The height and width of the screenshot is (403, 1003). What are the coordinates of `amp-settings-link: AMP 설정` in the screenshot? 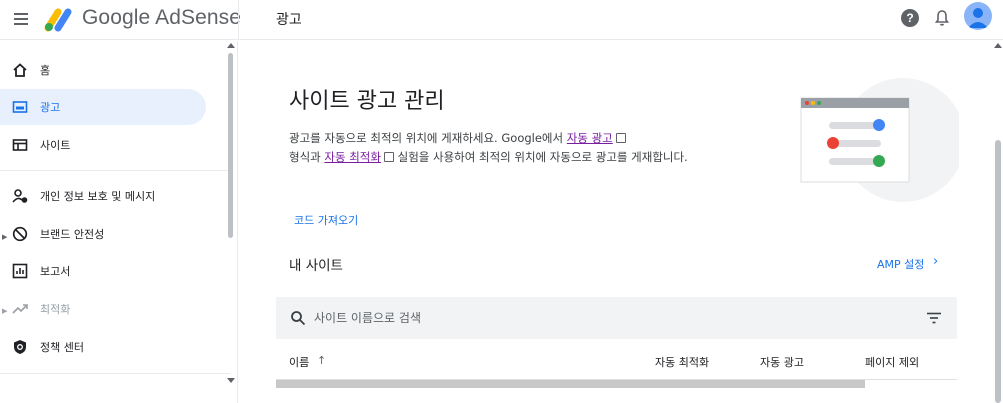 It's located at (900, 264).